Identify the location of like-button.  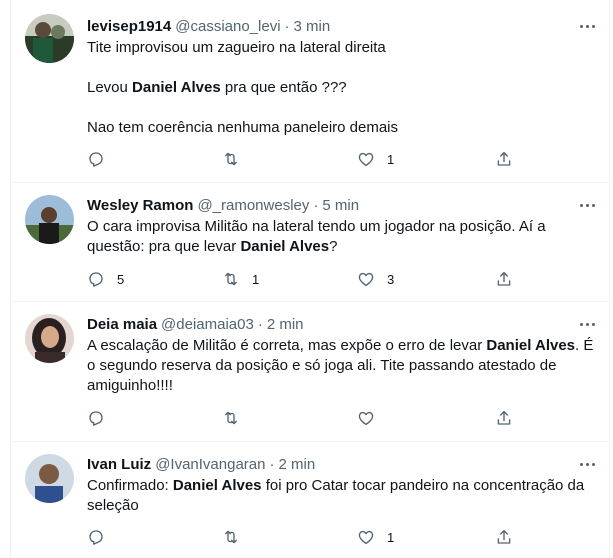
(372, 418).